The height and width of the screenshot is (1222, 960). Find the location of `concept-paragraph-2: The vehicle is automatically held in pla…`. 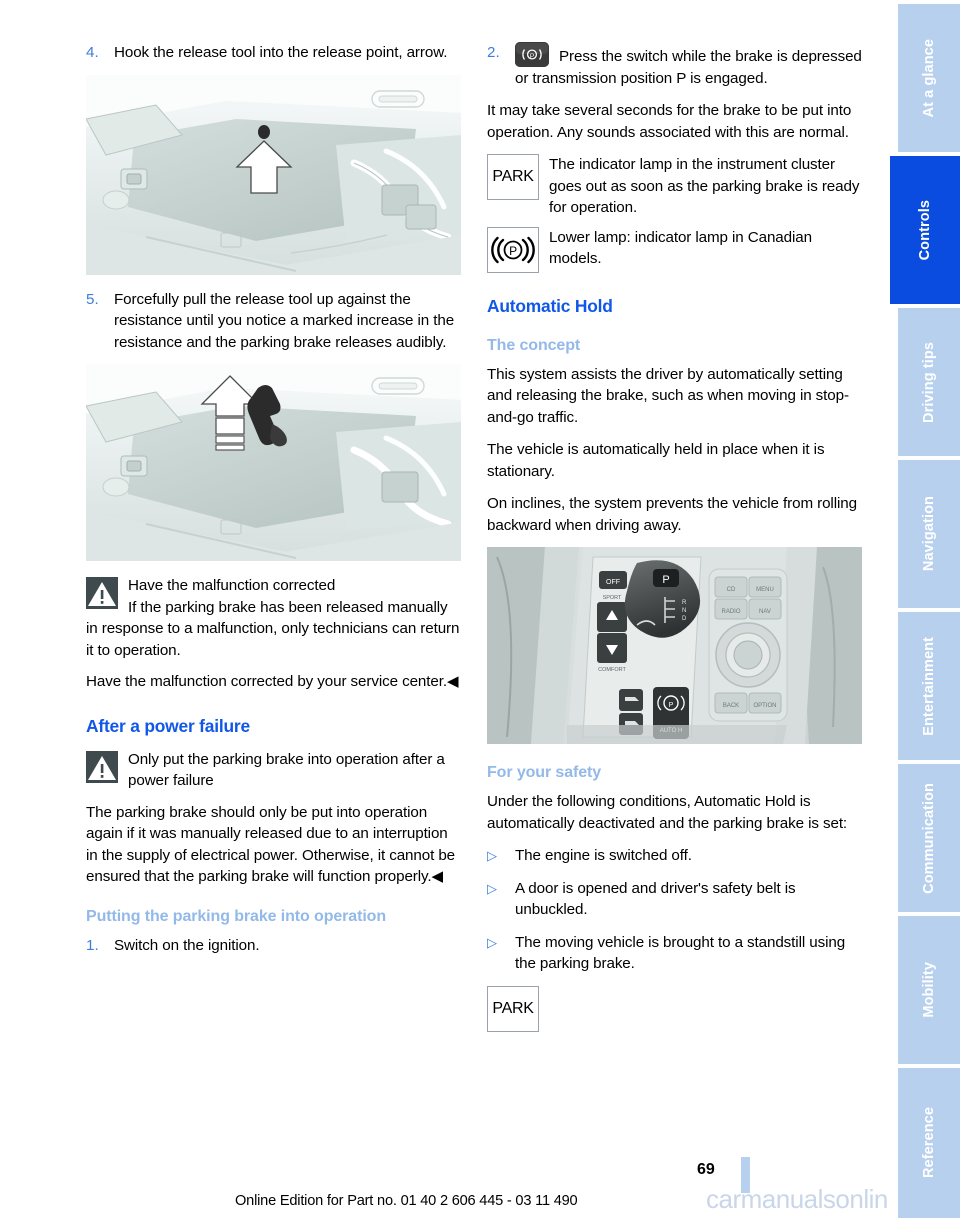

concept-paragraph-2: The vehicle is automatically held in pla… is located at coordinates (656, 460).